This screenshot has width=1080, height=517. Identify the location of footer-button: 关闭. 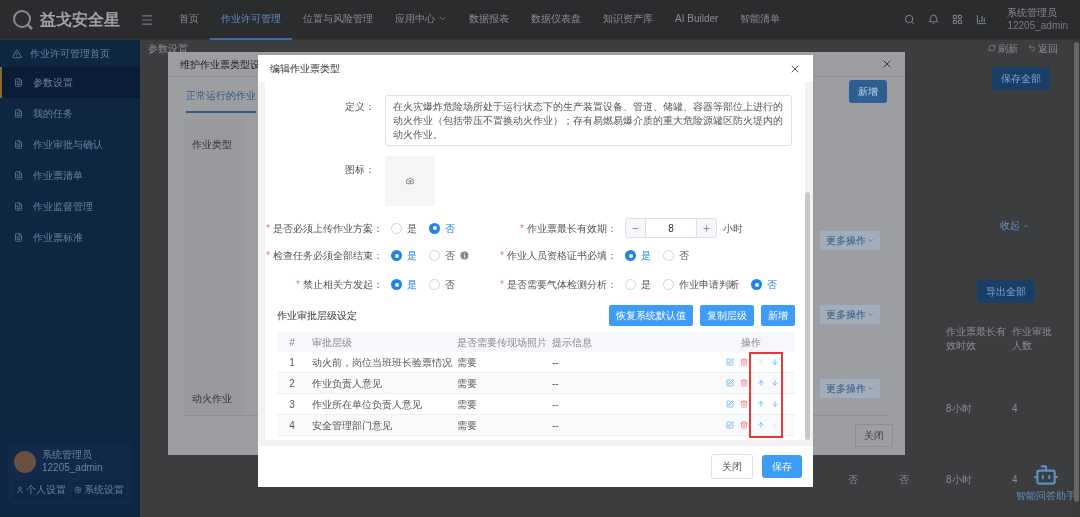
(732, 466).